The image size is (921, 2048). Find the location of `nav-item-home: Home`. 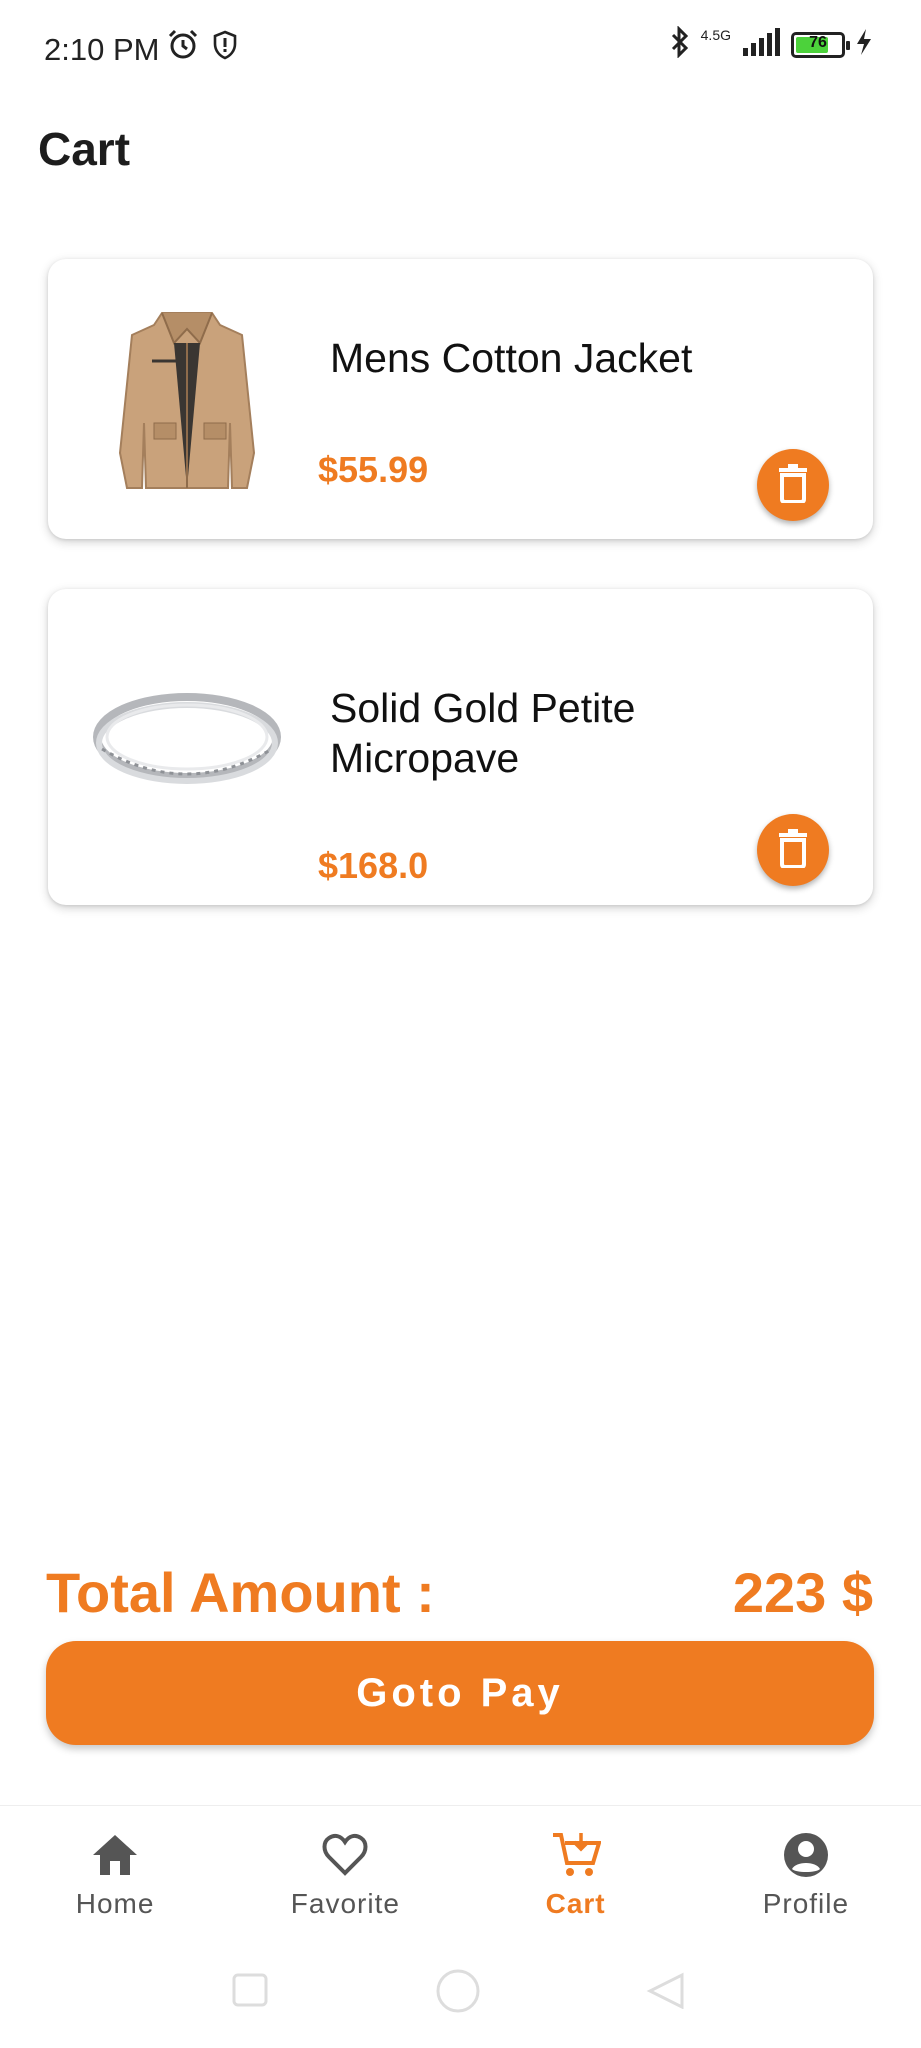

nav-item-home: Home is located at coordinates (115, 1875).